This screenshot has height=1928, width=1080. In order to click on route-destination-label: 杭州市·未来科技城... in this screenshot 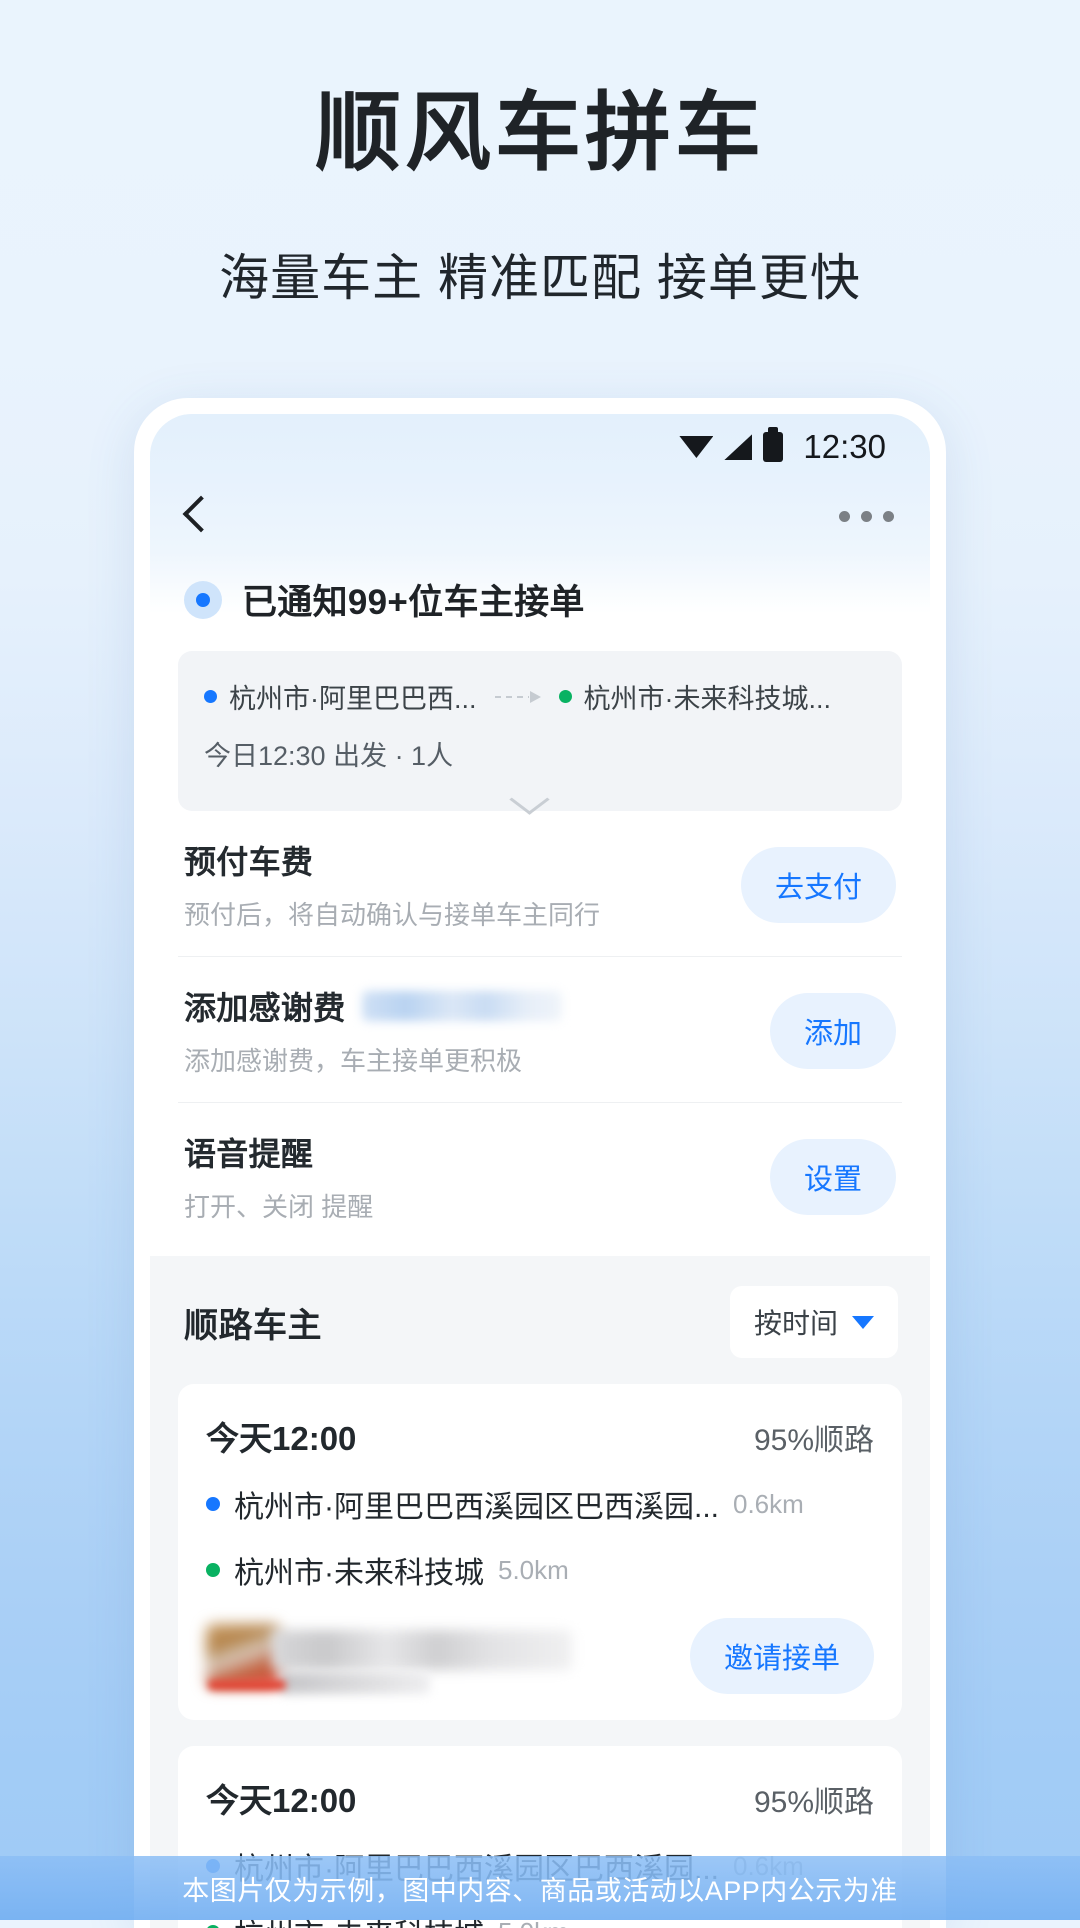, I will do `click(708, 696)`.